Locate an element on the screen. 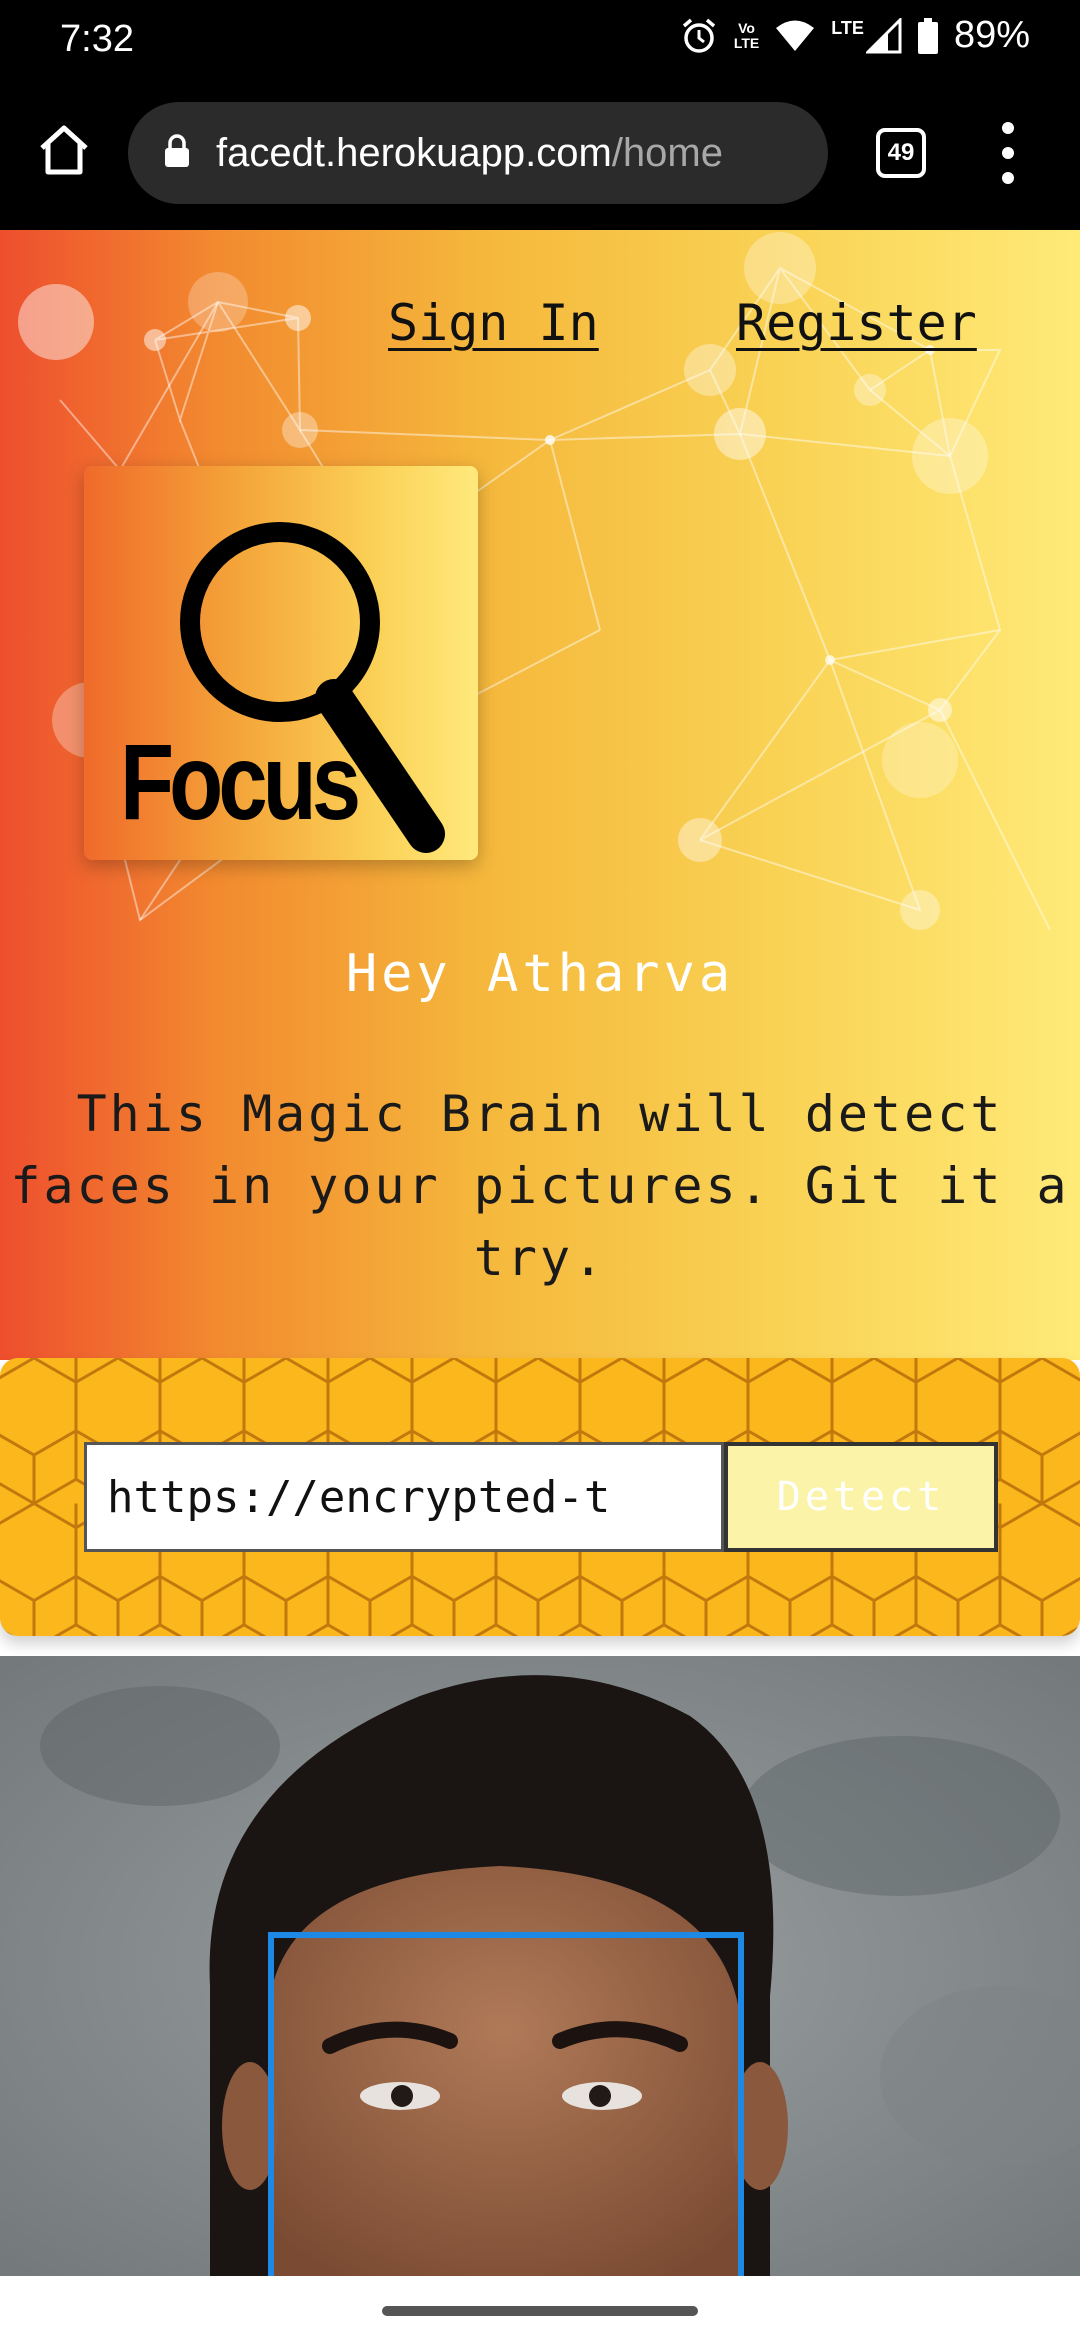  status-bar: 7:32 Vo LTE LTE 89% is located at coordinates (540, 42).